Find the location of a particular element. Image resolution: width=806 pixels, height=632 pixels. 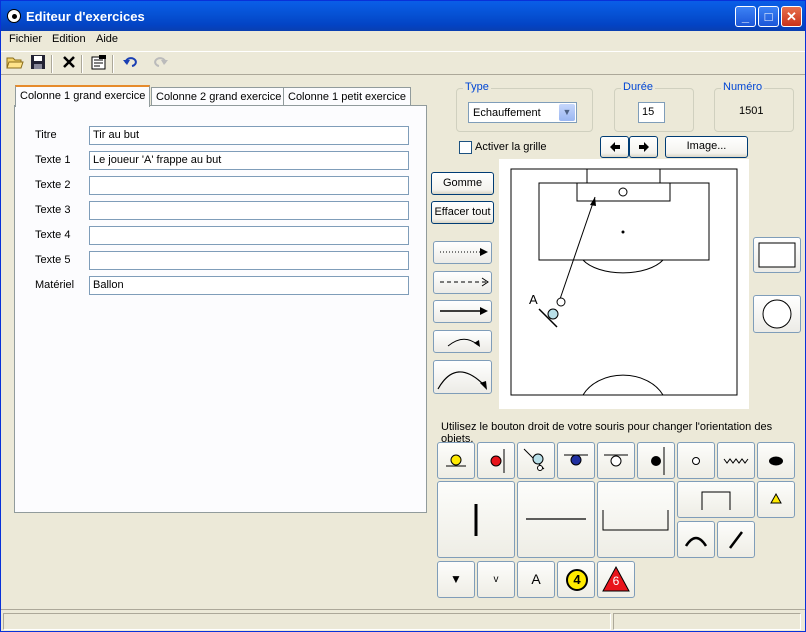

diagonal-line-icon is located at coordinates (736, 540).